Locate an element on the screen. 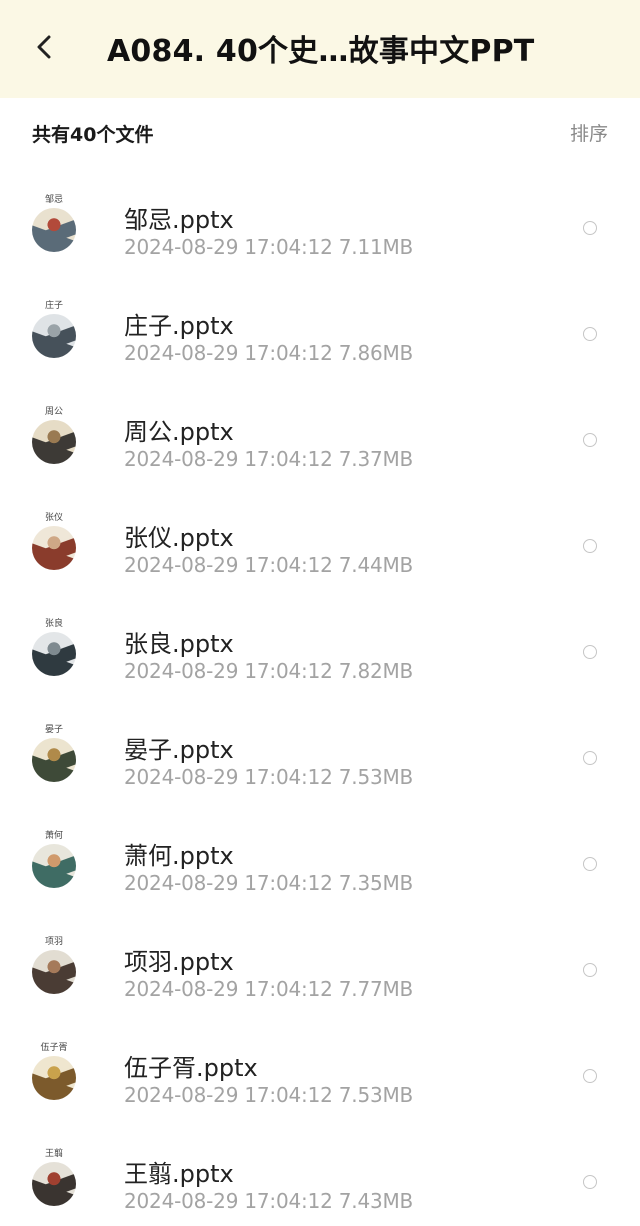  back-button is located at coordinates (44, 49).